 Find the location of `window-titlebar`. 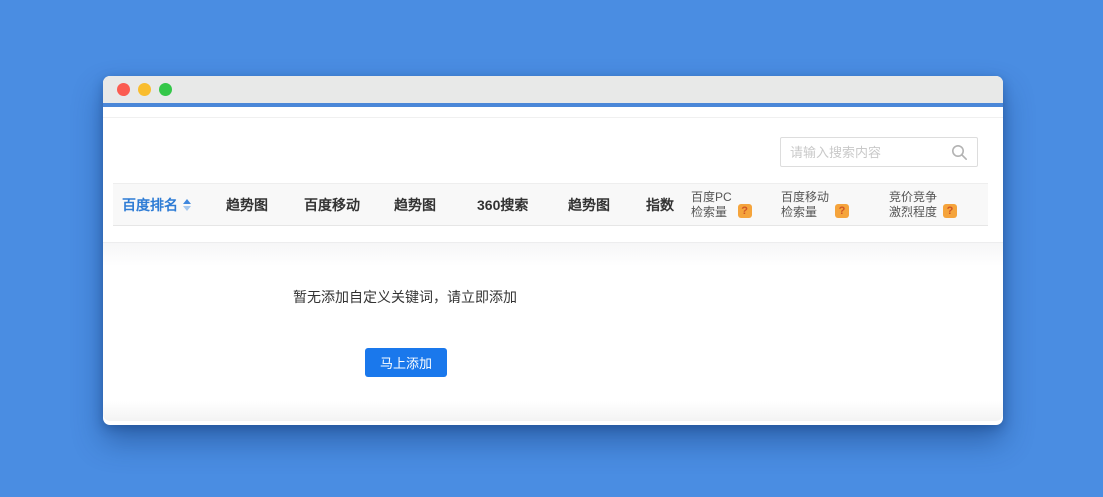

window-titlebar is located at coordinates (553, 91).